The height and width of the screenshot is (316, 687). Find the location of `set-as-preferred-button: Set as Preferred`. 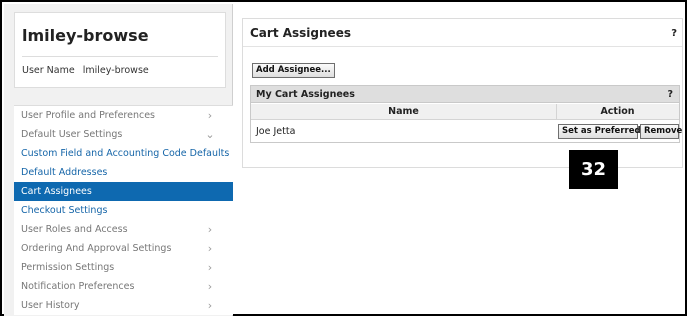

set-as-preferred-button: Set as Preferred is located at coordinates (599, 131).